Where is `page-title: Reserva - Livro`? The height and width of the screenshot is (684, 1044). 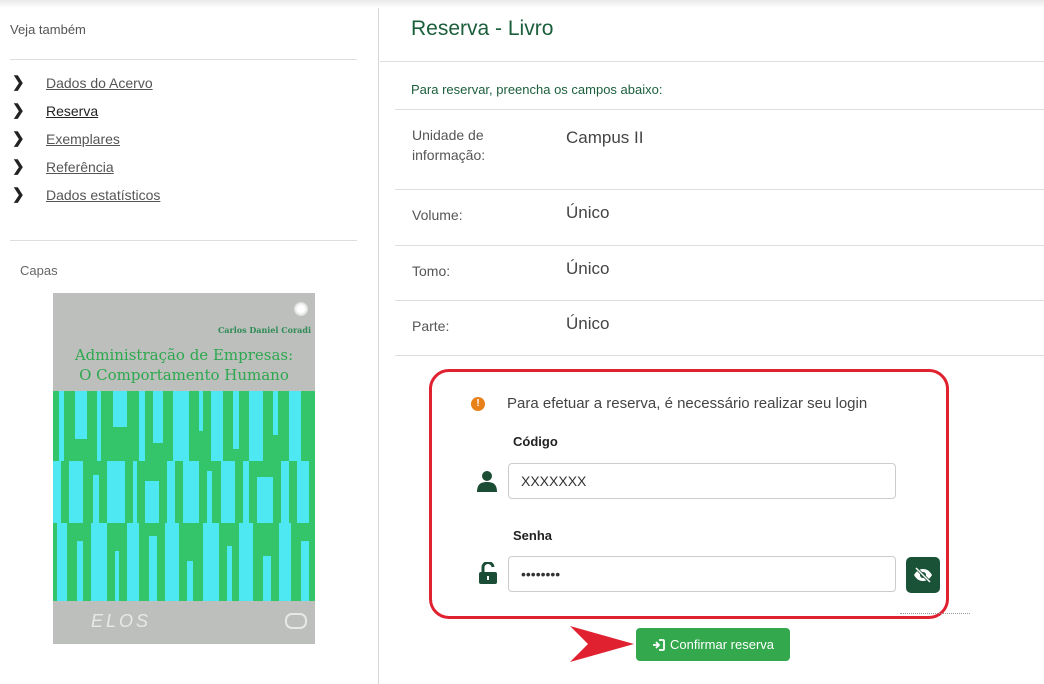 page-title: Reserva - Livro is located at coordinates (482, 28).